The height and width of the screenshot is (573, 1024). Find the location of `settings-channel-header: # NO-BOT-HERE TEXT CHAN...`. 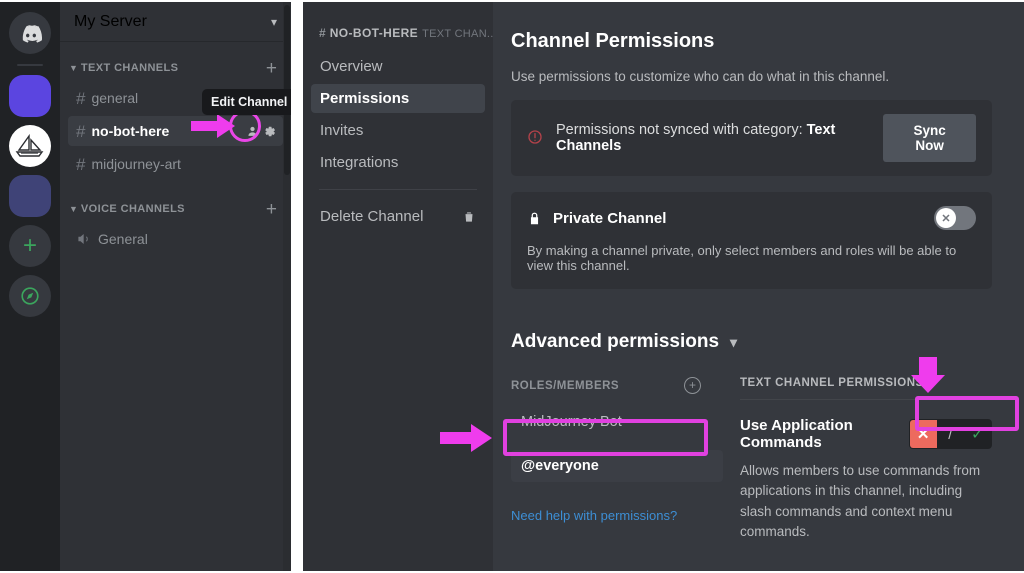

settings-channel-header: # NO-BOT-HERE TEXT CHAN... is located at coordinates (398, 33).